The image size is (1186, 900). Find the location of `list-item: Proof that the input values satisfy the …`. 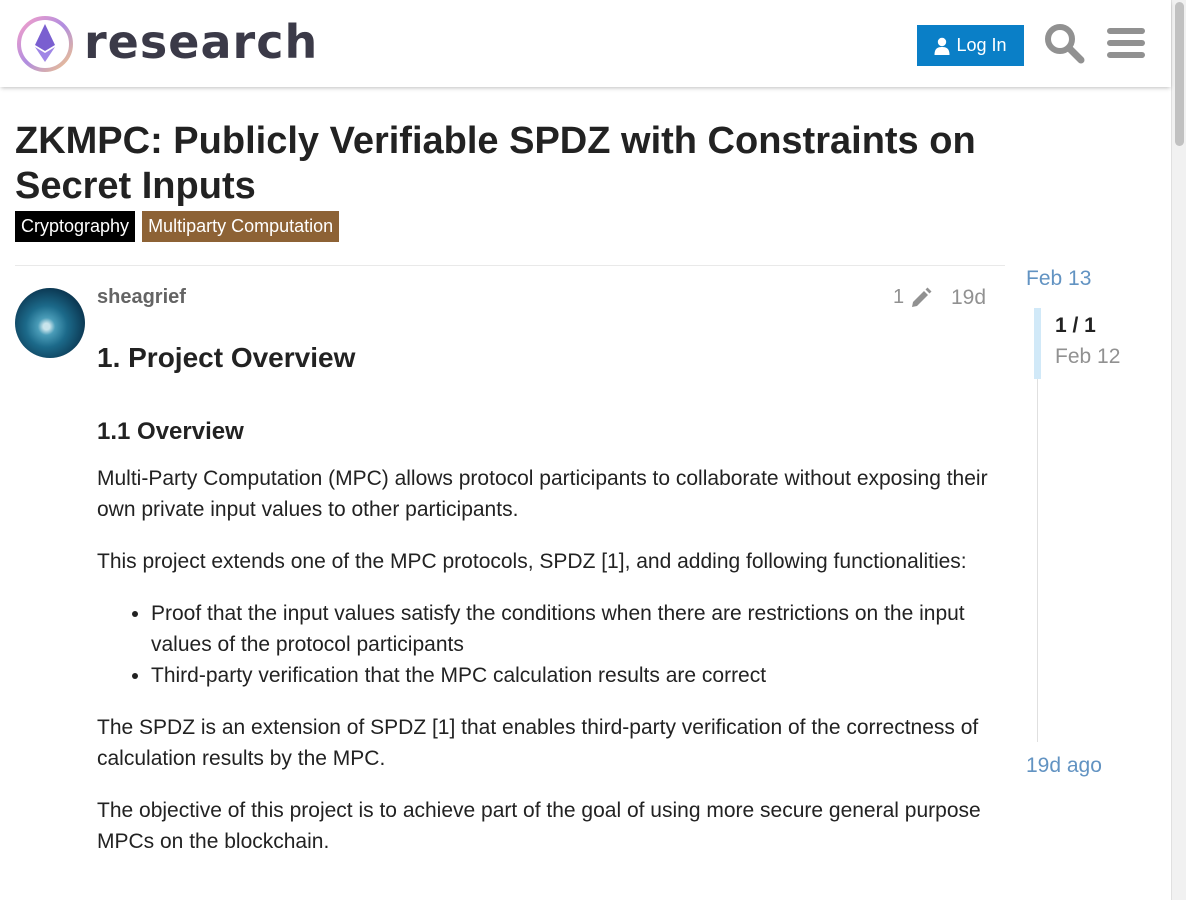

list-item: Proof that the input values satisfy the … is located at coordinates (571, 629).